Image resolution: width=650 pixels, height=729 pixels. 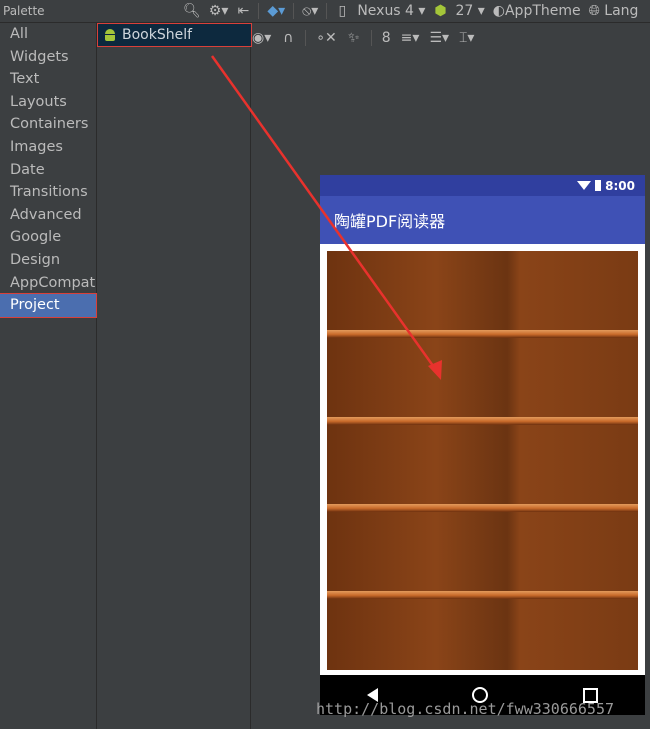 I want to click on collapse-icon: ⇤, so click(x=243, y=11).